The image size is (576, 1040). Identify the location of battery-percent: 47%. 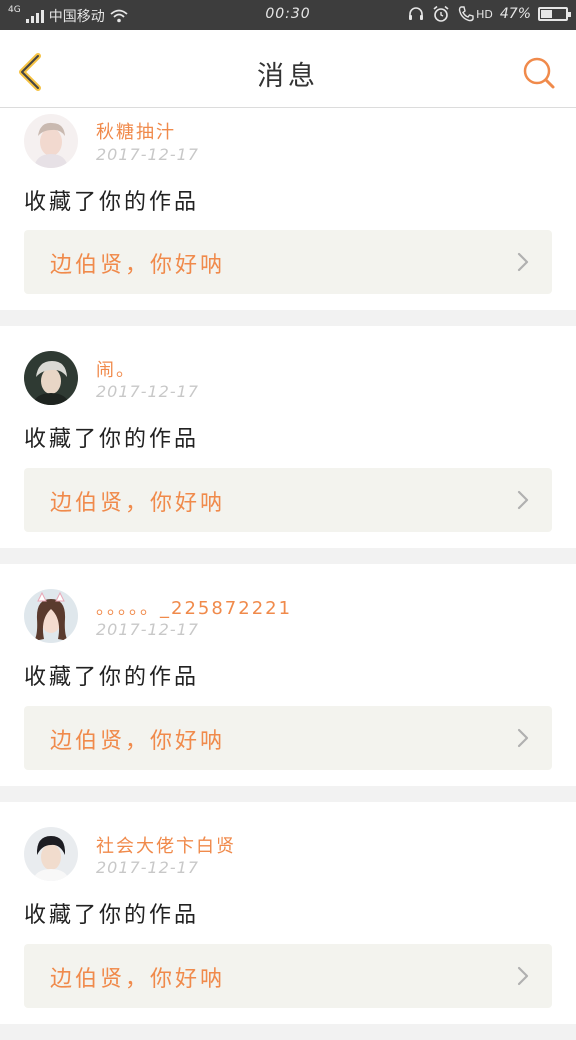
(515, 14).